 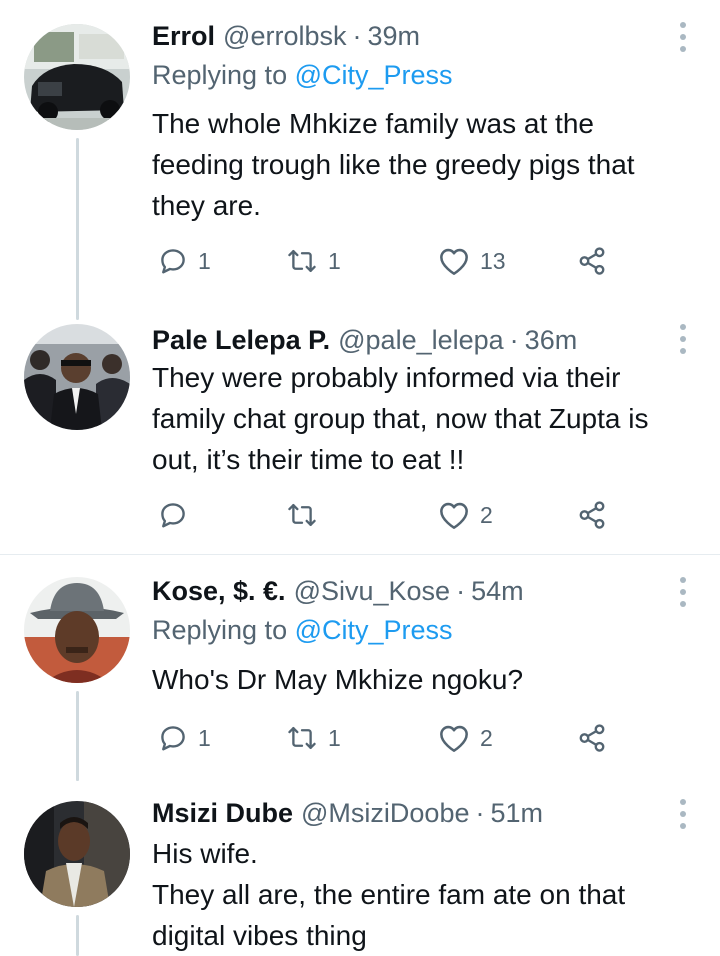 I want to click on tweet-actions: 2, so click(x=387, y=515).